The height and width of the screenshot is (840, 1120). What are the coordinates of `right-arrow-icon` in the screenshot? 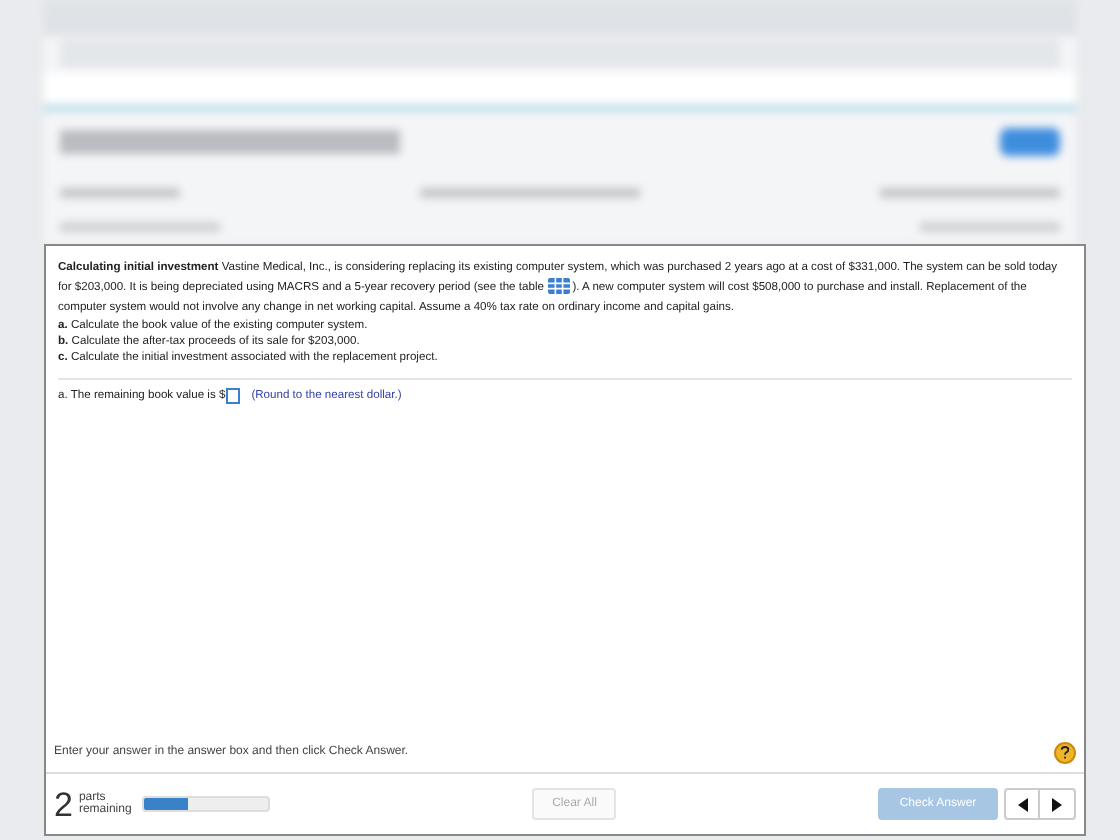 It's located at (1057, 804).